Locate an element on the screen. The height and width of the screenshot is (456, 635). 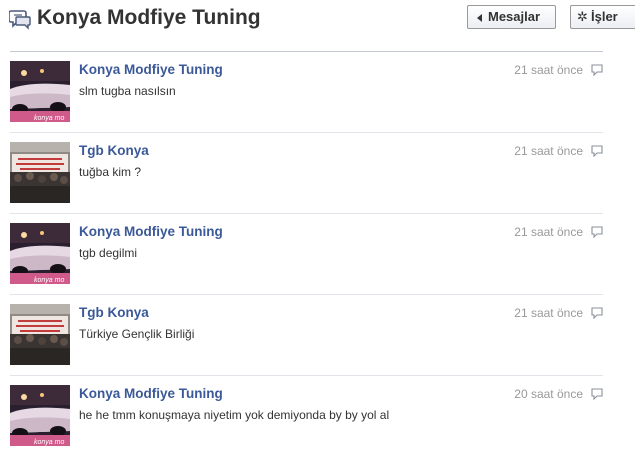
timestamp: 20 saat önce is located at coordinates (548, 394).